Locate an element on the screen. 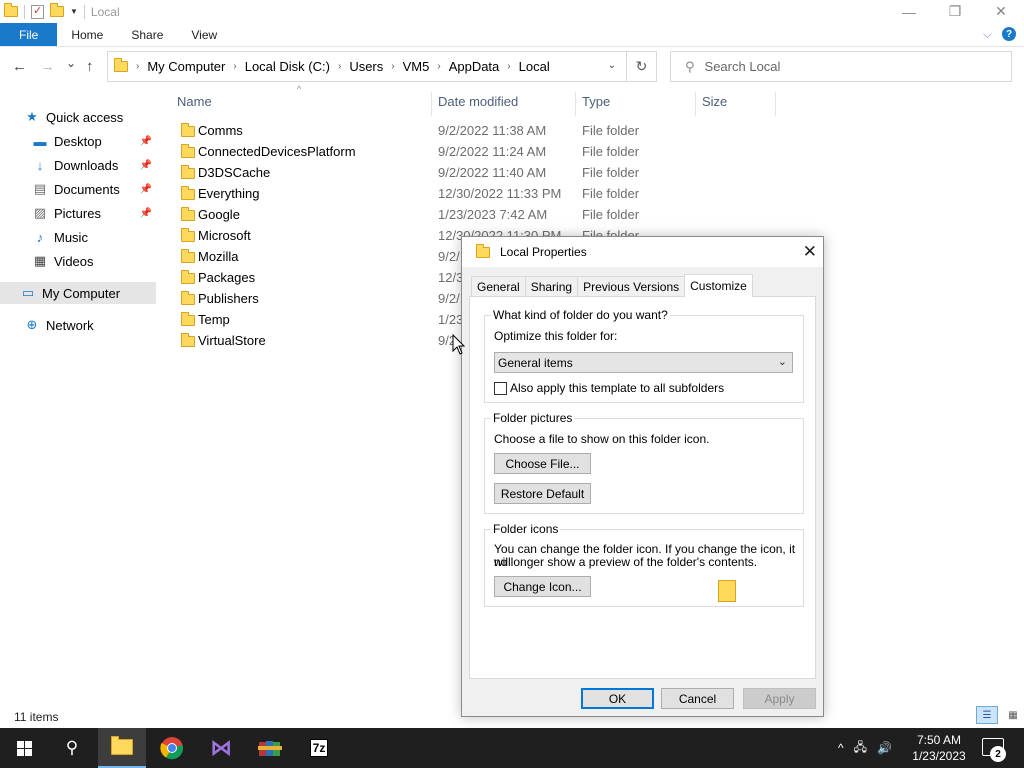  taskbar-visual-studio: ⋈ is located at coordinates (221, 748).